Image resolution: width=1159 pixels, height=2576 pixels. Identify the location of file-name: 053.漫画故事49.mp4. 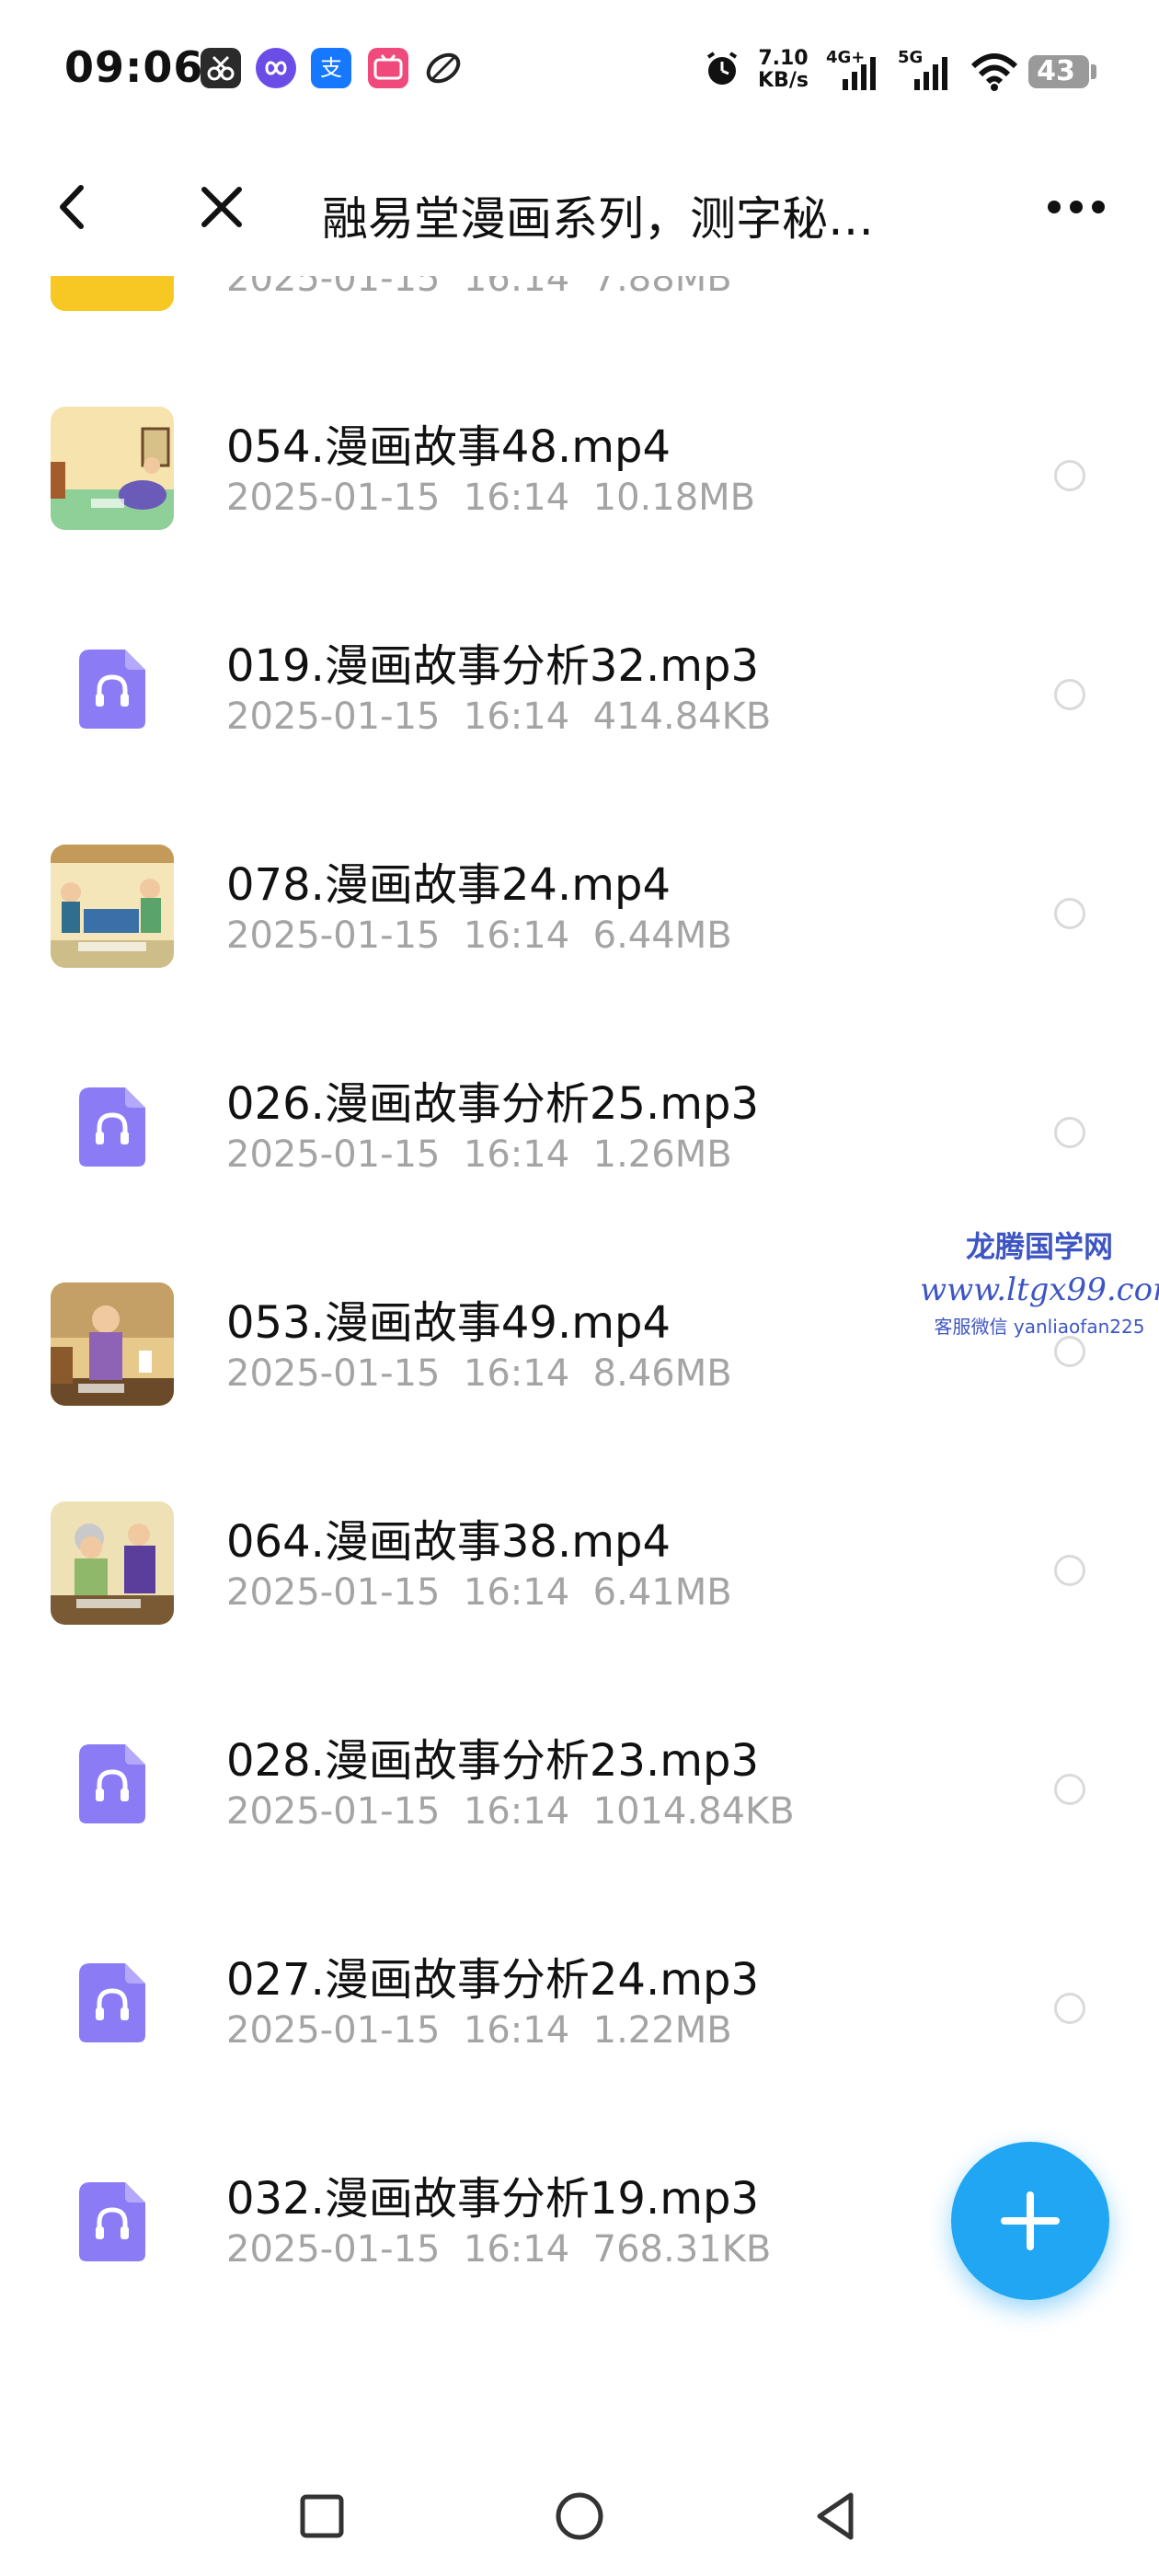
(448, 1323).